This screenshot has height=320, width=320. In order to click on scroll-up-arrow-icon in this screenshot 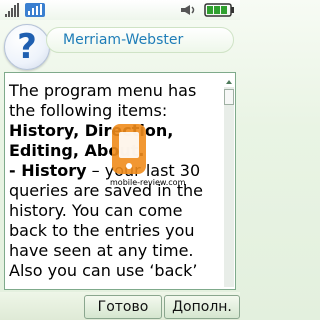, I will do `click(229, 82)`.